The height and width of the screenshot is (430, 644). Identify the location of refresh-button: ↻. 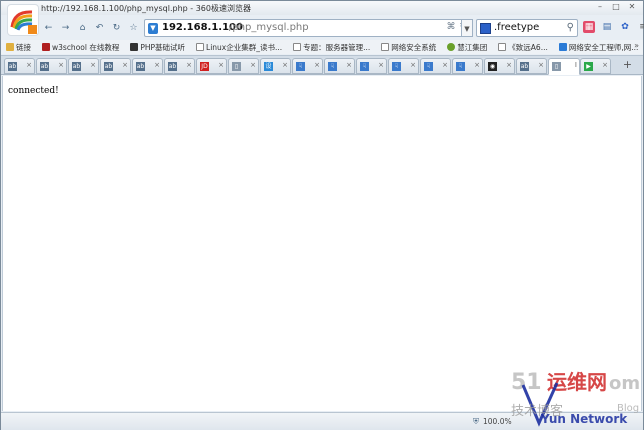
(116, 28).